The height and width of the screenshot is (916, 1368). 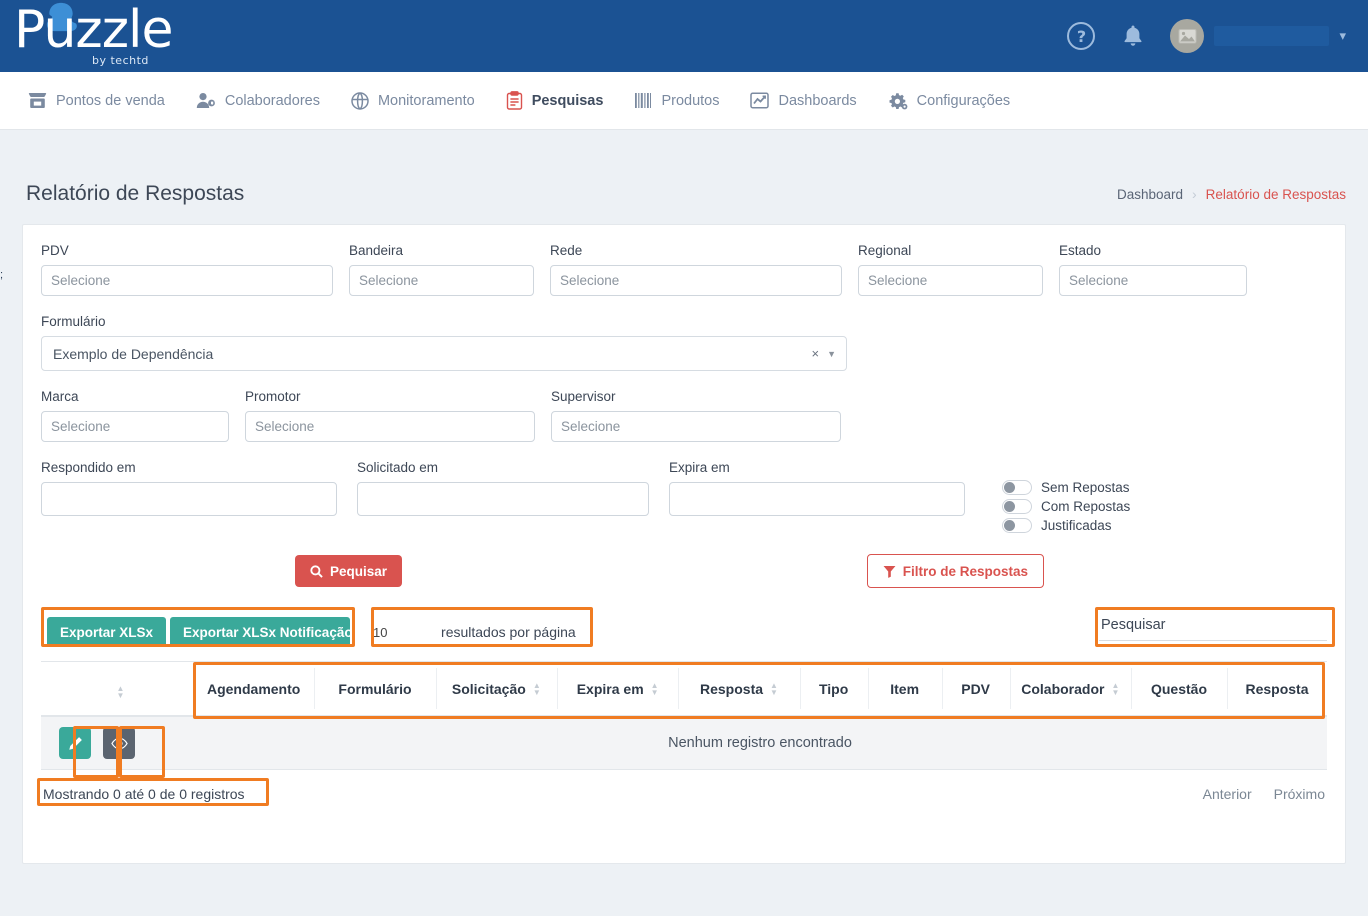 I want to click on gears-icon, so click(x=898, y=101).